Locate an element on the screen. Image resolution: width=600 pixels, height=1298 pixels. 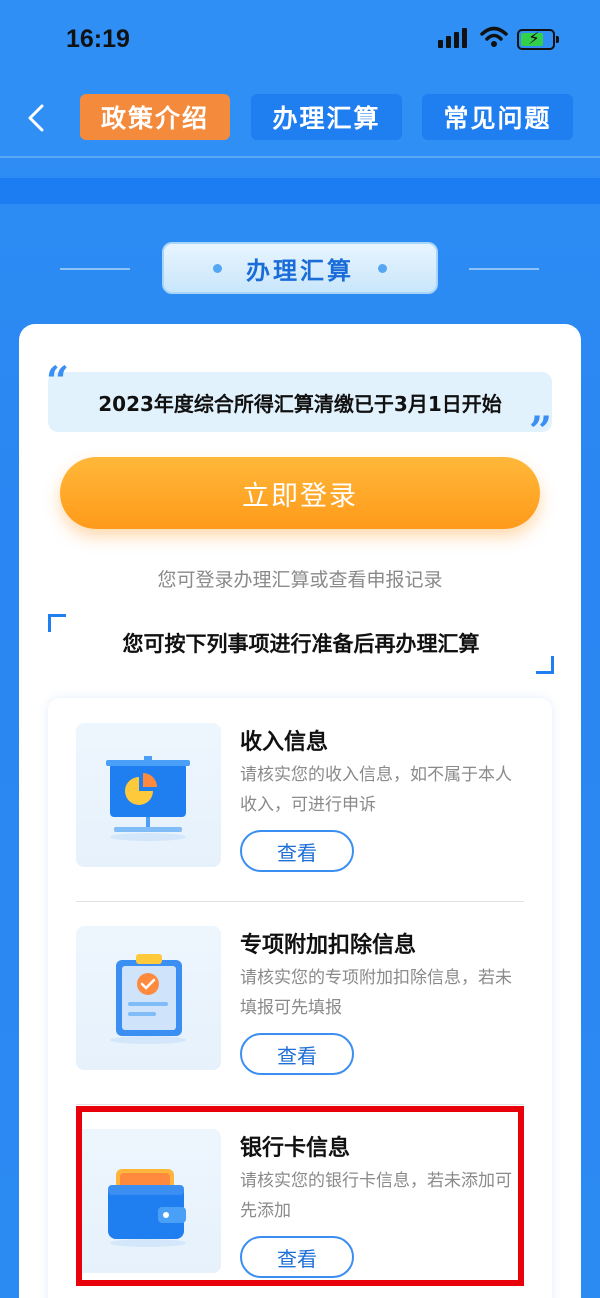
notice-text: 2023年度综合所得汇算清缴已于3月1日开始 is located at coordinates (300, 403).